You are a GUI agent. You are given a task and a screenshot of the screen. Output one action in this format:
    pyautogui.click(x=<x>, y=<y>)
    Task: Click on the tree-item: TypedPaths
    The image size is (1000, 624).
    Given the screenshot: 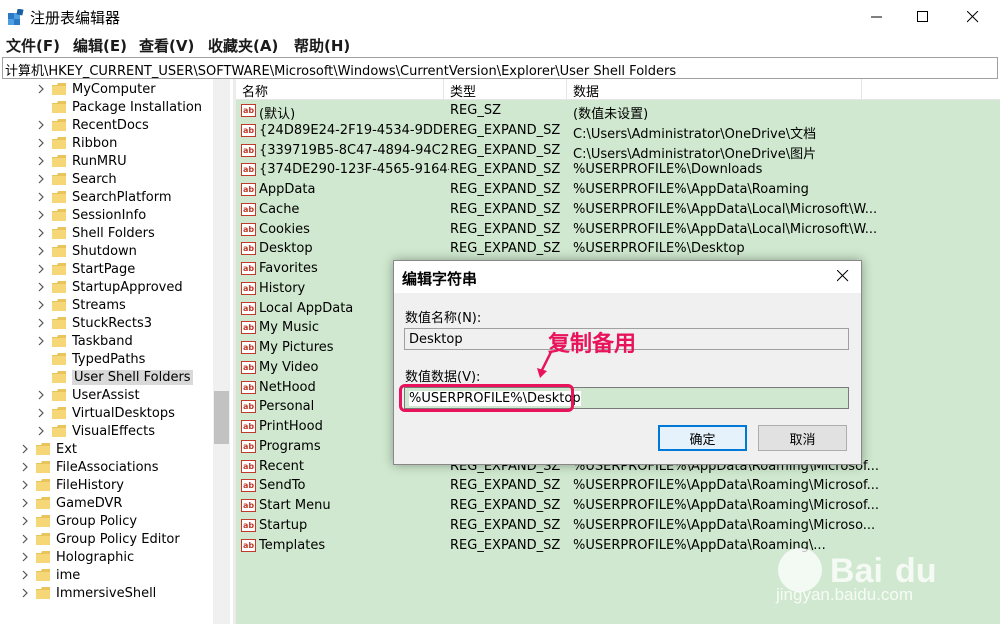 What is the action you would take?
    pyautogui.click(x=90, y=359)
    